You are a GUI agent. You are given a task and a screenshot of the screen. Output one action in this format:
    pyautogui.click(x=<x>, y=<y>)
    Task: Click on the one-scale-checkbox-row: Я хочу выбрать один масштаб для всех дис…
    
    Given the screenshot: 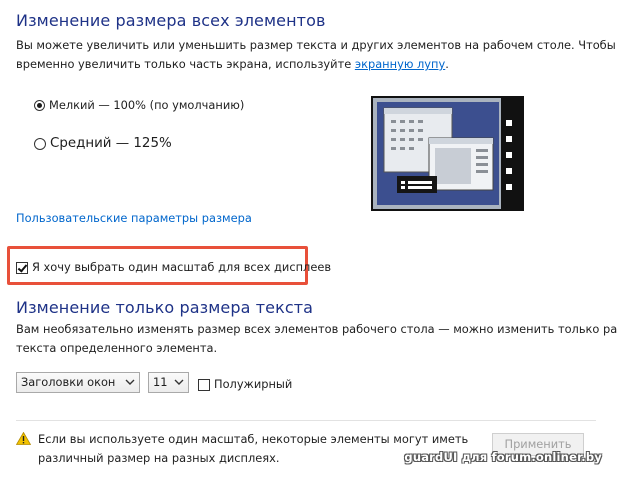 What is the action you would take?
    pyautogui.click(x=173, y=267)
    